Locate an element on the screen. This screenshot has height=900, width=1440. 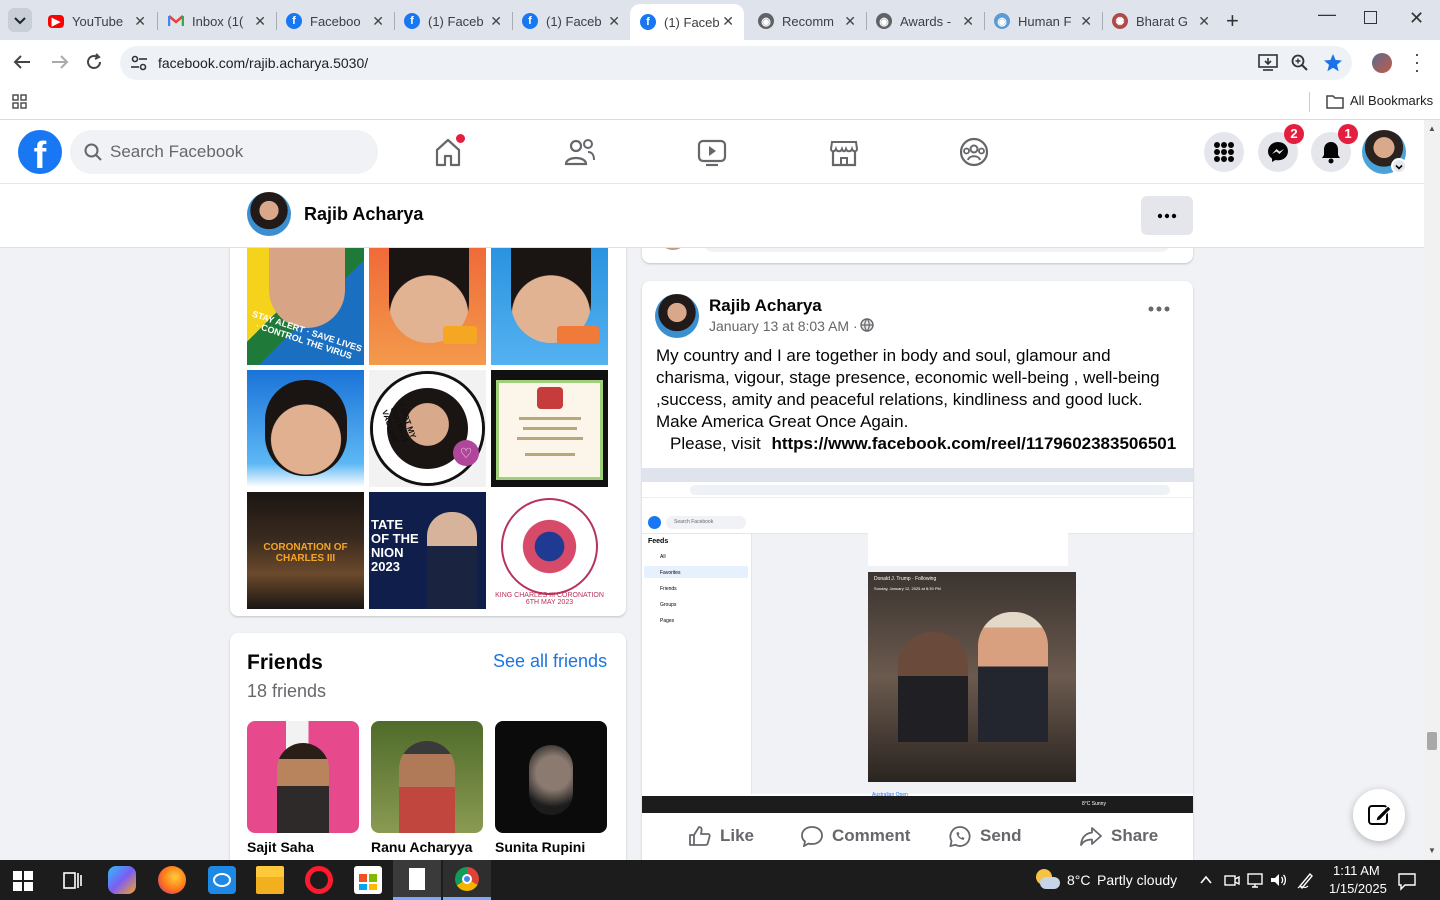
page-scrollbar: ▲ ▼ is located at coordinates (1432, 490).